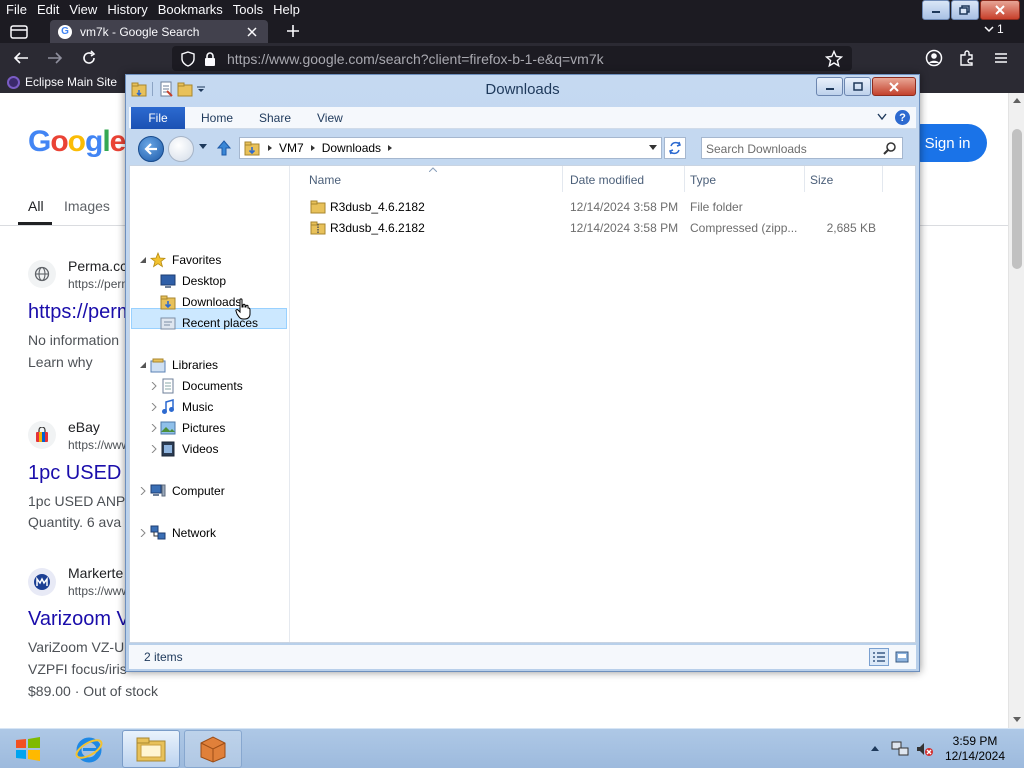 This screenshot has height=768, width=1024. I want to click on ribbon-tab-home: Home, so click(217, 118).